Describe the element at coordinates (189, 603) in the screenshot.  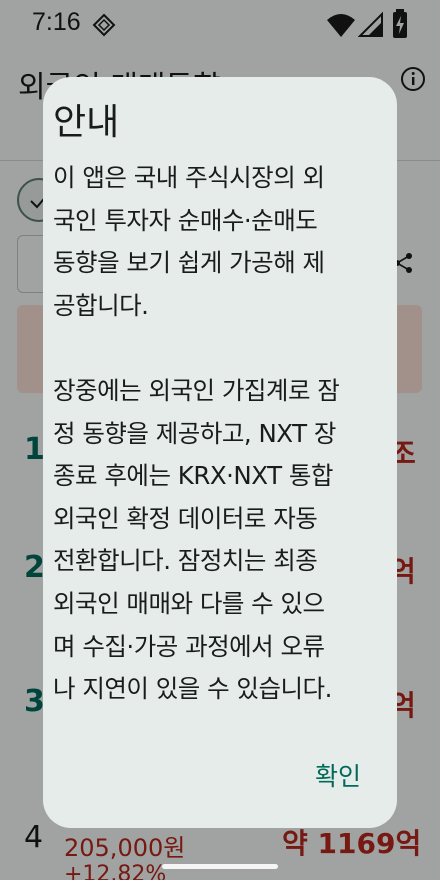
I see `dialog-body-line: 외국인 매매와 다를 수 있으` at that location.